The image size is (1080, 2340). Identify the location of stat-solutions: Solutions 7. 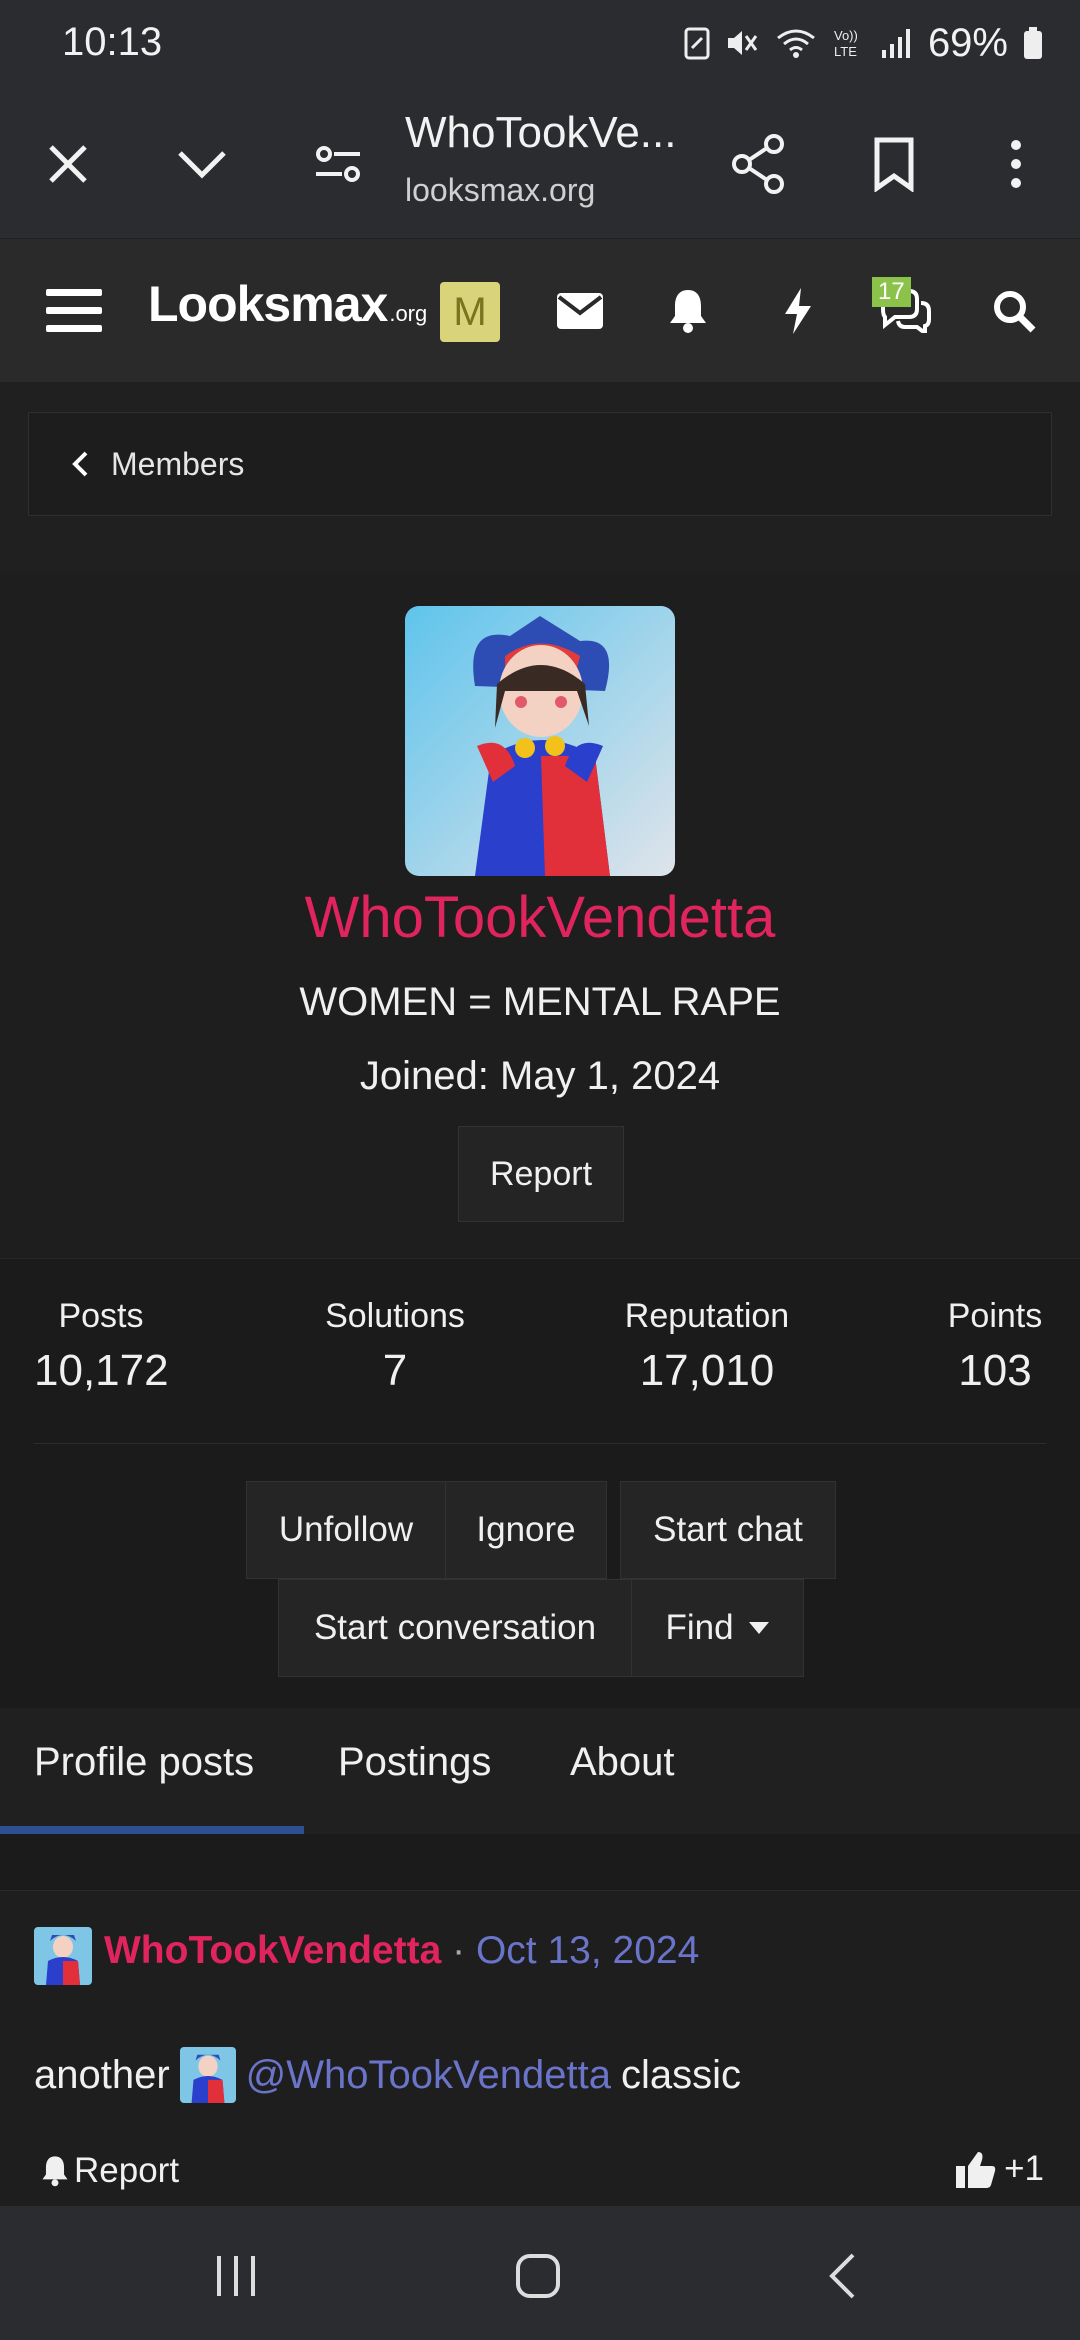
(395, 1346).